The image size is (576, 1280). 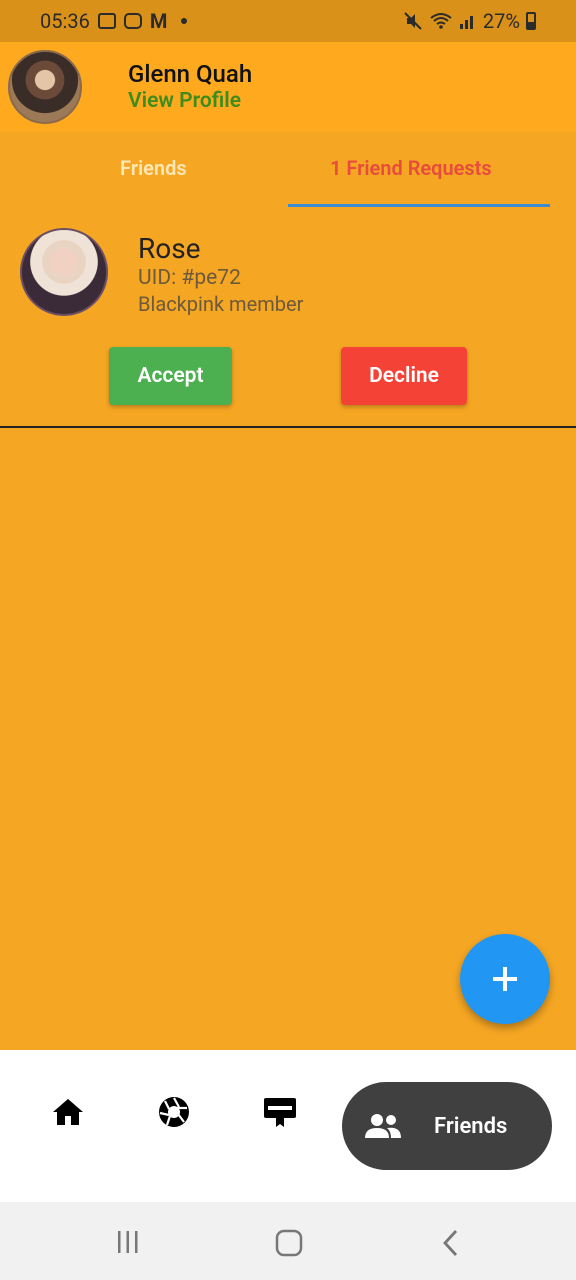 I want to click on gmail-notification-icon: M, so click(x=158, y=21).